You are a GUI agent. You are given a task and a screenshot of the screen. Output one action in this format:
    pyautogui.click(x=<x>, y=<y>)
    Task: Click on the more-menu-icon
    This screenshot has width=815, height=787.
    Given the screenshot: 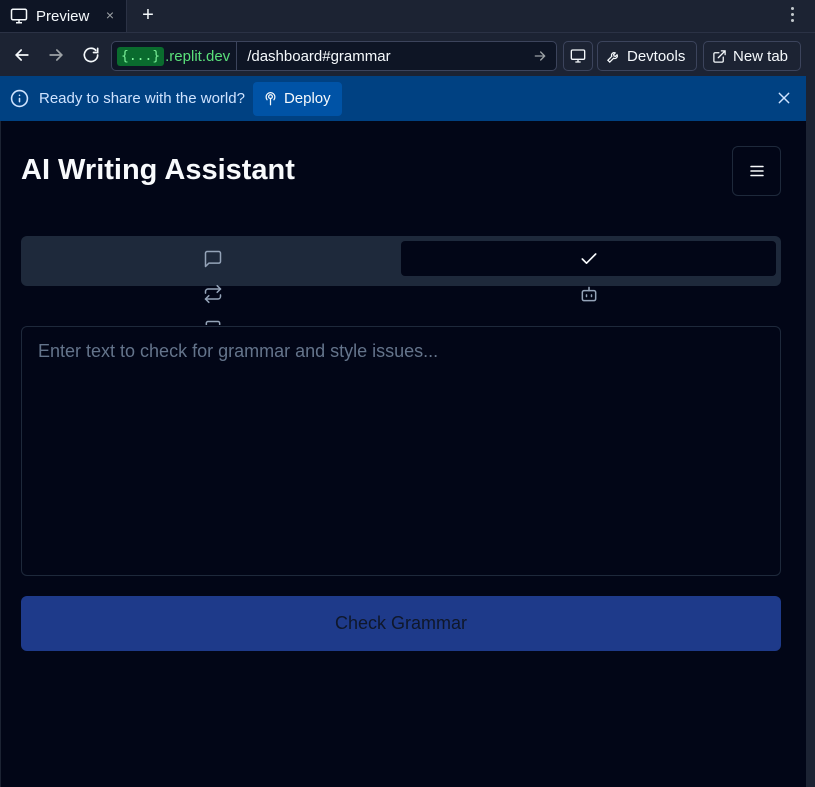 What is the action you would take?
    pyautogui.click(x=792, y=15)
    